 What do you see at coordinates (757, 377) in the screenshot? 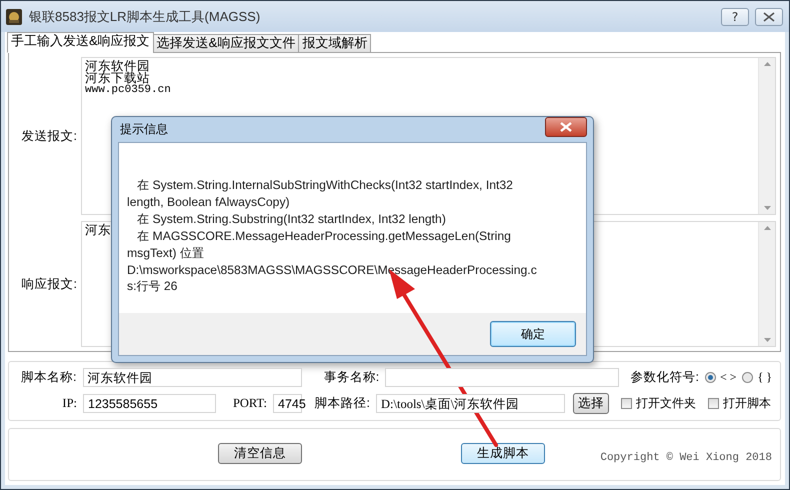
I see `radio-option: { }` at bounding box center [757, 377].